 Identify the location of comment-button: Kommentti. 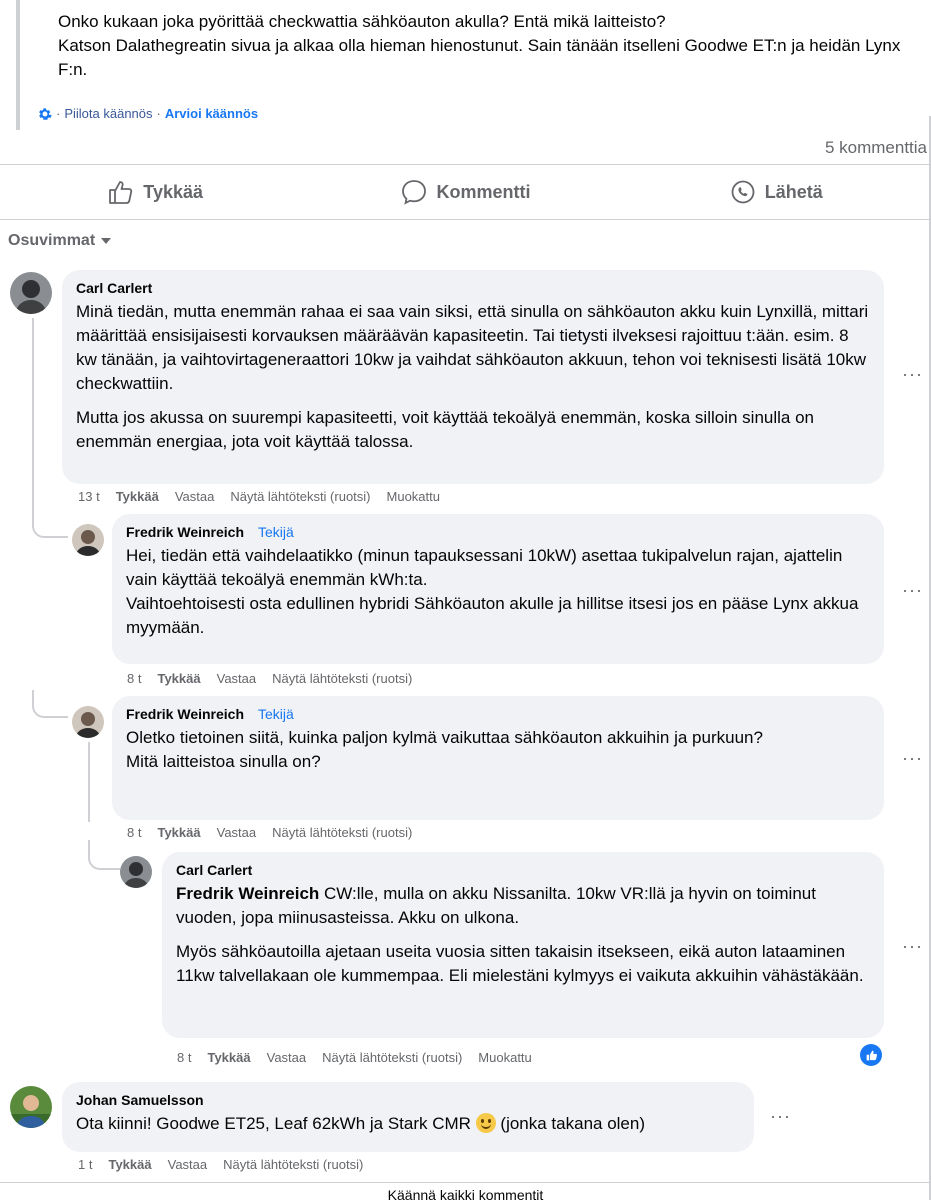
(465, 192).